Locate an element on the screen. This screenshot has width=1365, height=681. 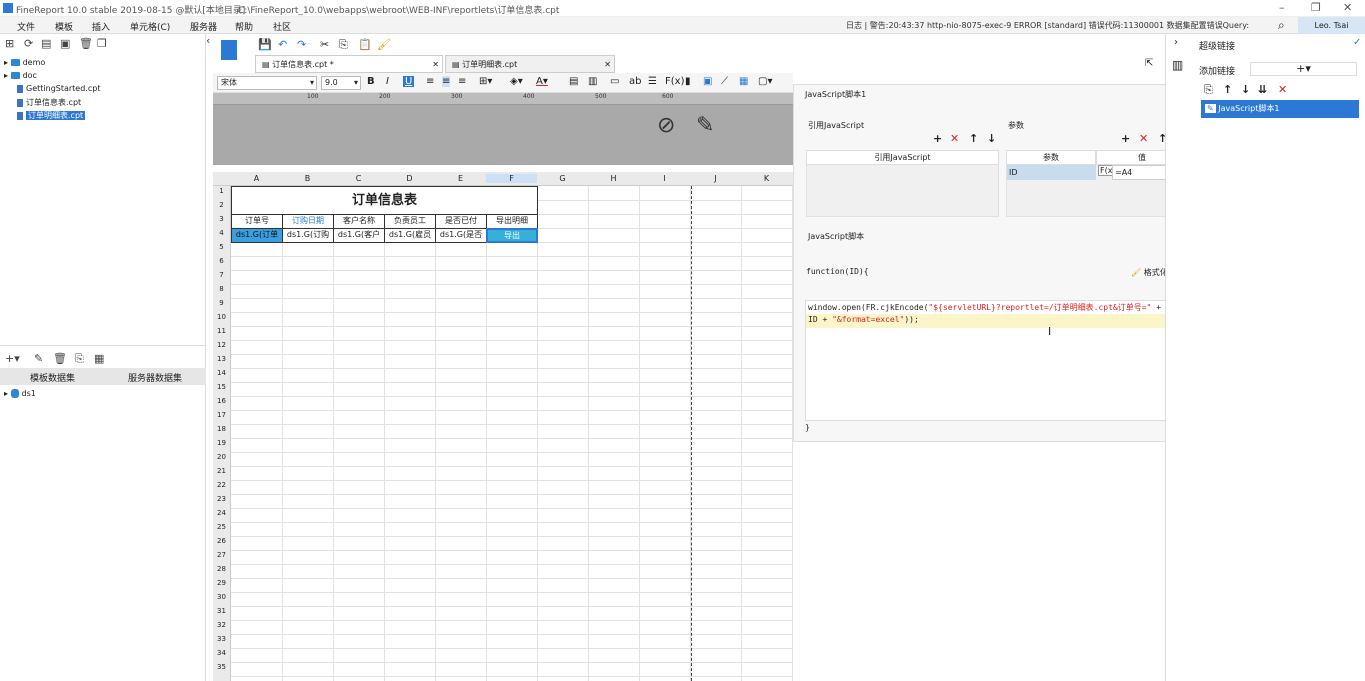
sort-link-icon: ⇊ is located at coordinates (1262, 89).